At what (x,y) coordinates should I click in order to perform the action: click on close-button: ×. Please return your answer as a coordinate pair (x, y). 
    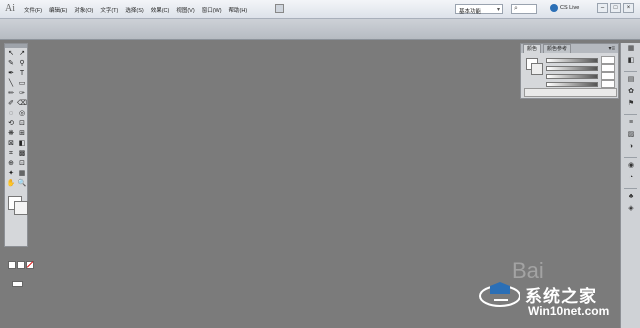
    Looking at the image, I should click on (628, 8).